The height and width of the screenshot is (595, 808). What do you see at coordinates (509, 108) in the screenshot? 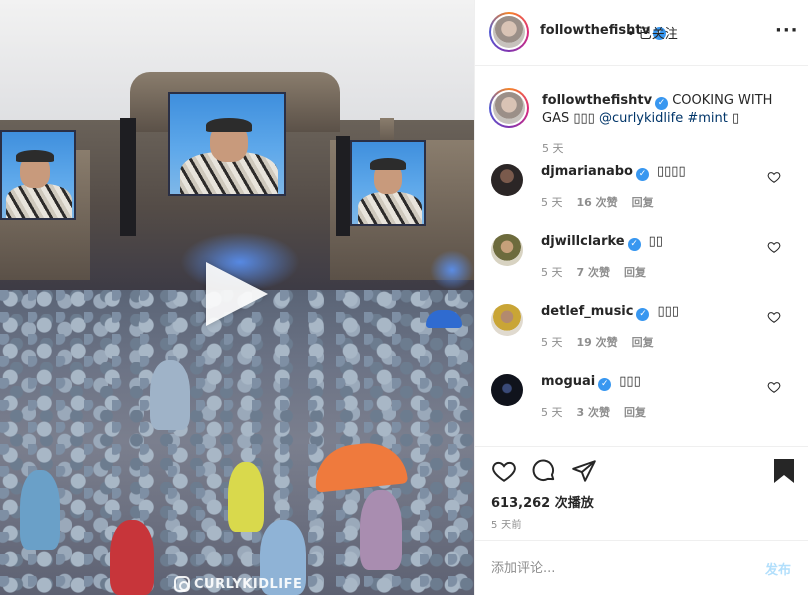
I see `caption-author-avatar` at bounding box center [509, 108].